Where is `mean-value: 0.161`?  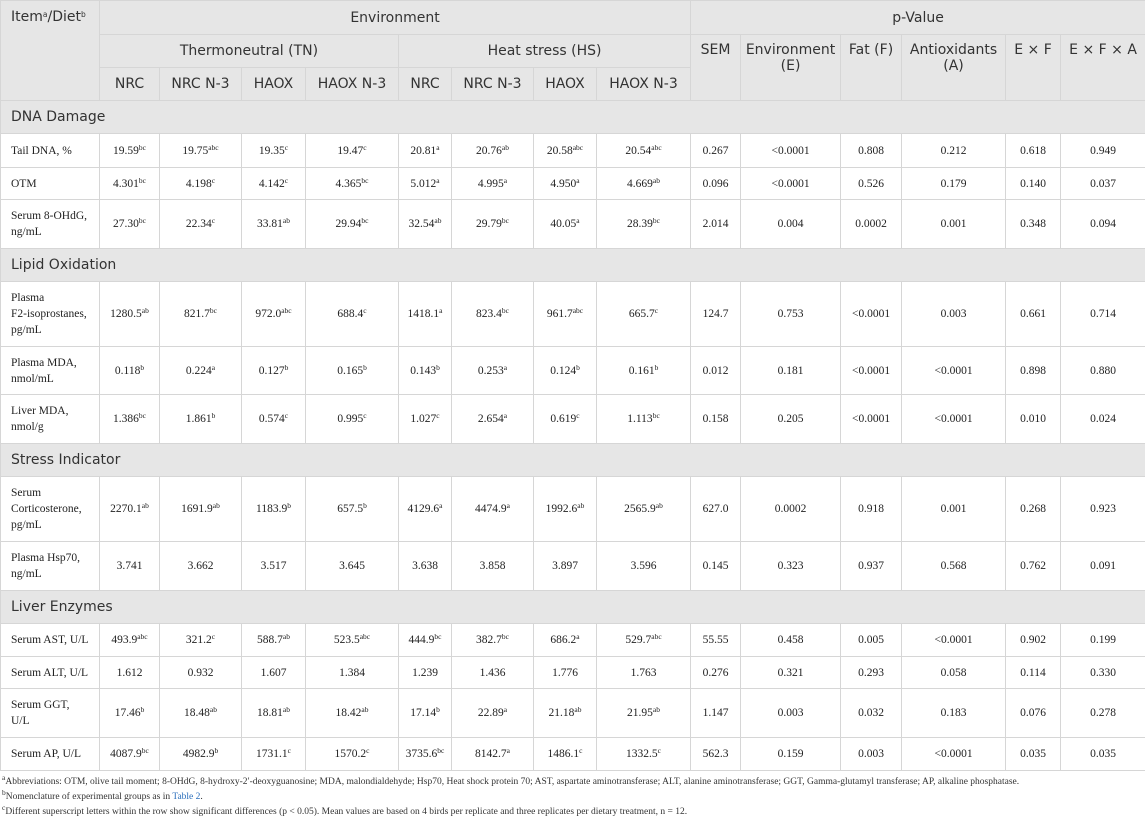
mean-value: 0.161 is located at coordinates (642, 371).